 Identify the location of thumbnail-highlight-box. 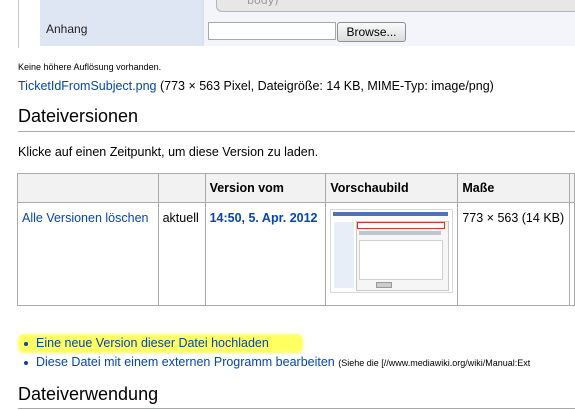
(401, 225).